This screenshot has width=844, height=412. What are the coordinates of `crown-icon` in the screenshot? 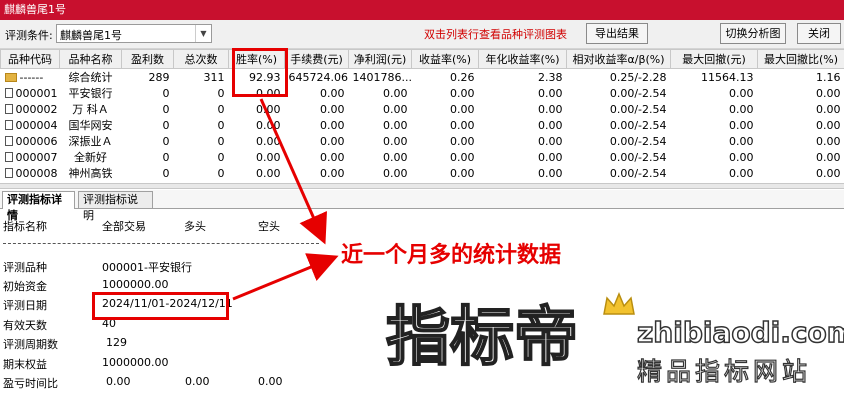 It's located at (619, 303).